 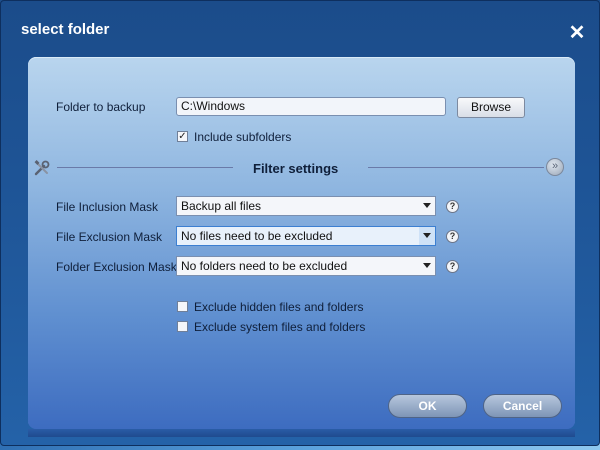 What do you see at coordinates (311, 106) in the screenshot?
I see `folder-path-input: C:\Windows` at bounding box center [311, 106].